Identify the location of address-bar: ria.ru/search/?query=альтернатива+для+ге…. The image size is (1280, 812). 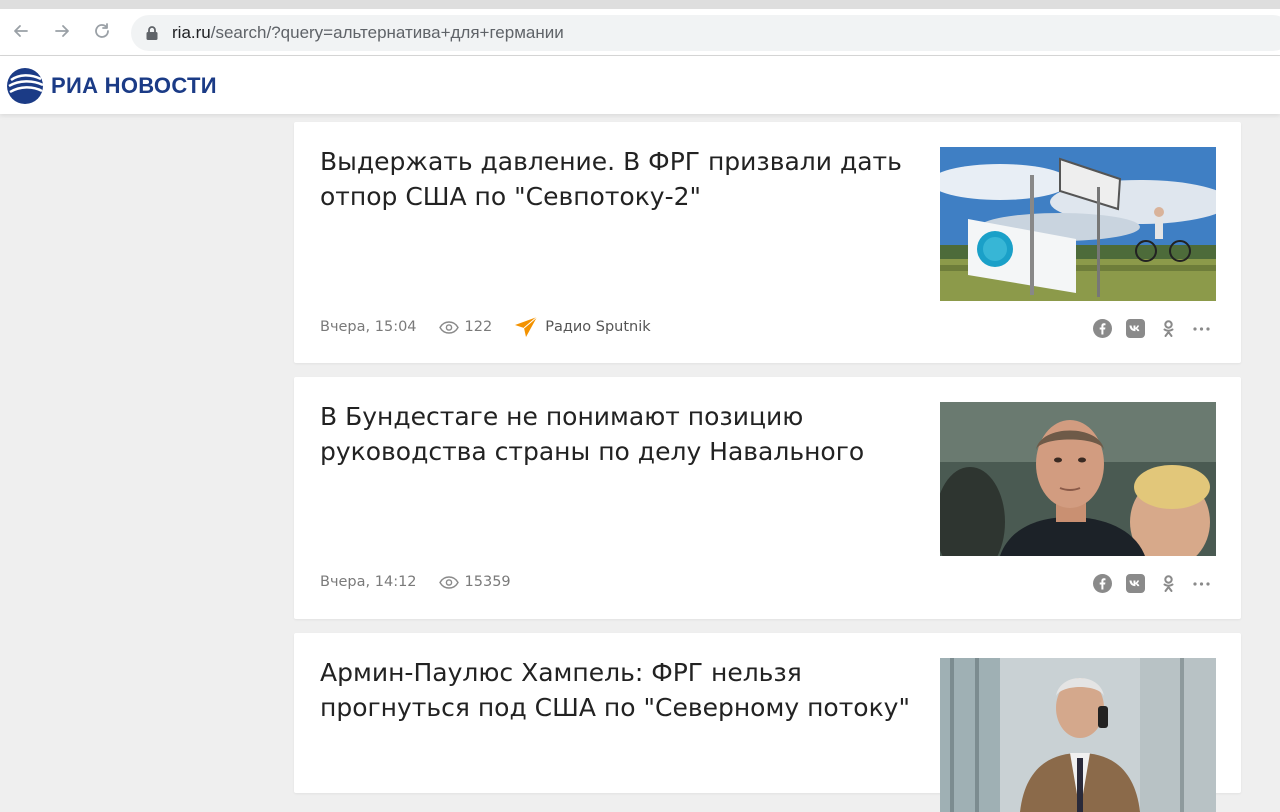
(705, 33).